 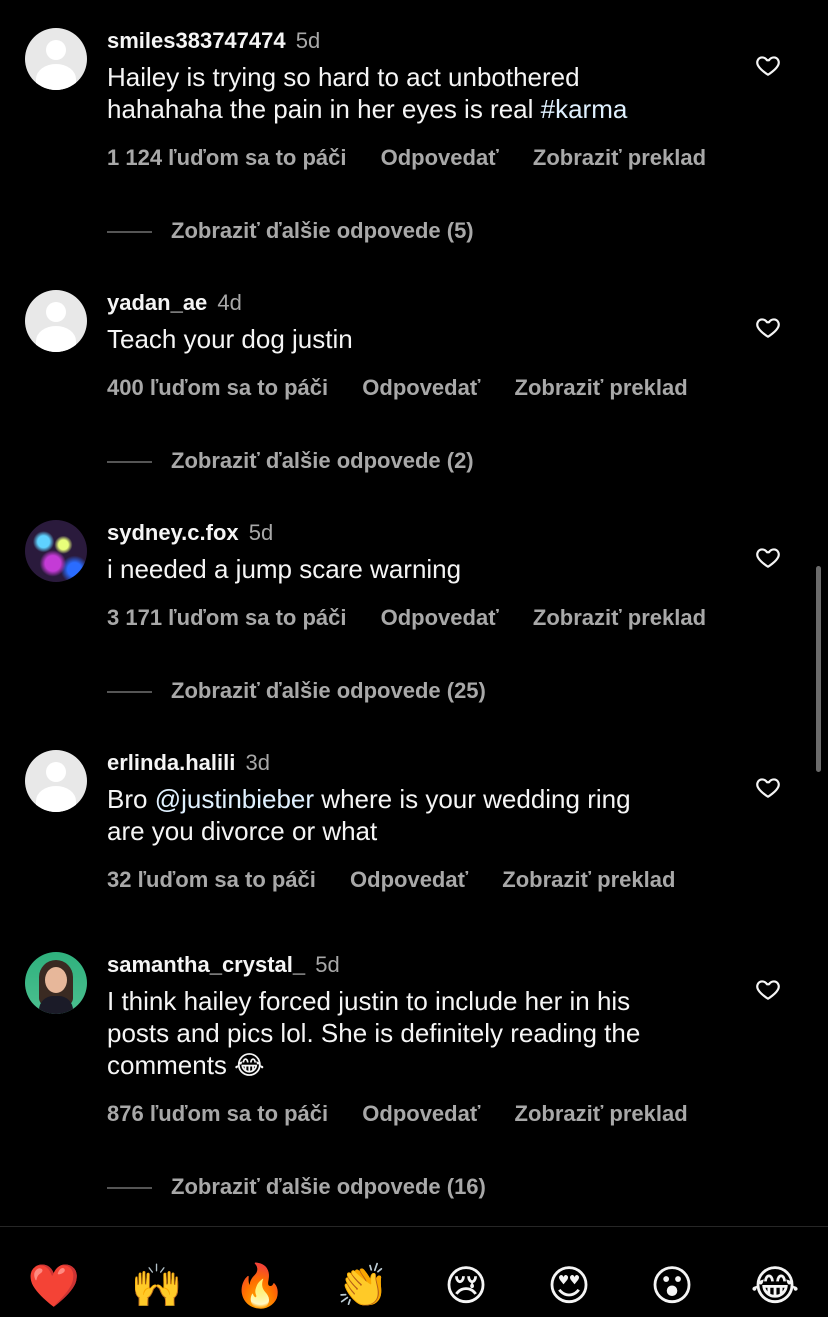 What do you see at coordinates (211, 880) in the screenshot?
I see `likes-count: 32 ľuďom sa to páči` at bounding box center [211, 880].